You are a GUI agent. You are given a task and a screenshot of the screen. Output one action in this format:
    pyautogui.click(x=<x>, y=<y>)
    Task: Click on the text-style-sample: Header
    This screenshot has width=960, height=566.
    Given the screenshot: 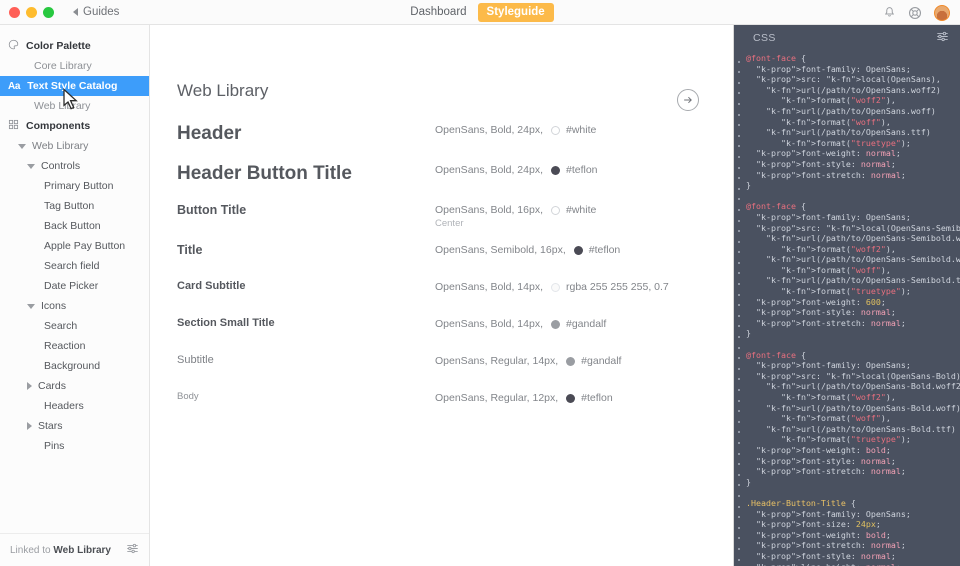 What is the action you would take?
    pyautogui.click(x=306, y=134)
    